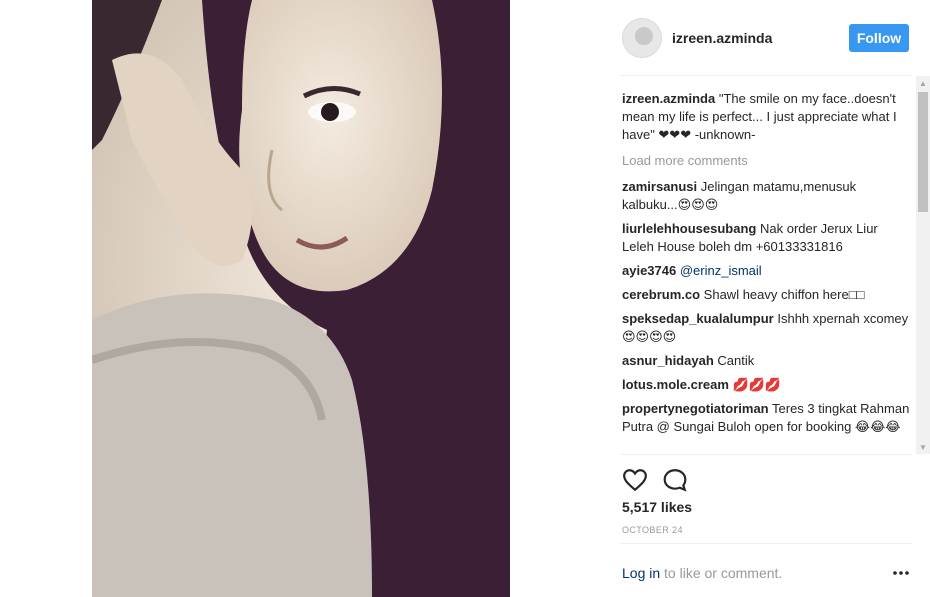 Image resolution: width=930 pixels, height=597 pixels. I want to click on comment-icon, so click(675, 480).